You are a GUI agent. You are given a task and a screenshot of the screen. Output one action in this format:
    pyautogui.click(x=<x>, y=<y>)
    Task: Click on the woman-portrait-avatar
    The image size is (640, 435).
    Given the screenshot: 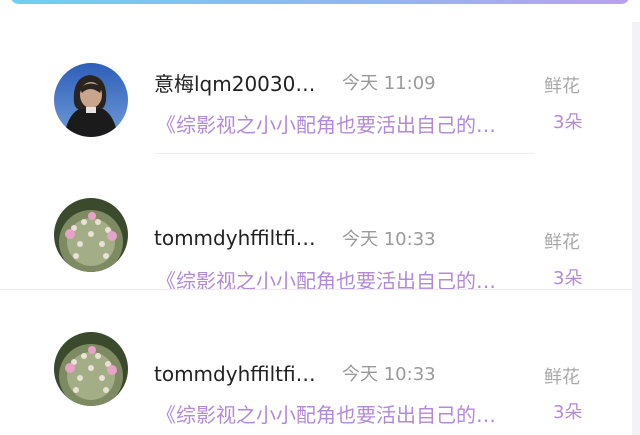 What is the action you would take?
    pyautogui.click(x=91, y=100)
    